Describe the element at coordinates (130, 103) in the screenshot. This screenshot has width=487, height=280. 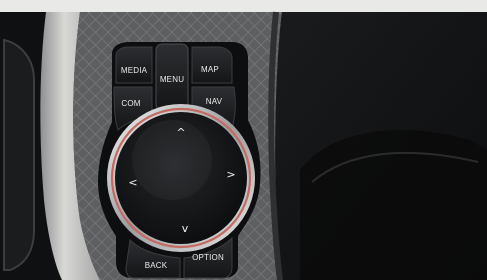
I see `com-label: COM` at that location.